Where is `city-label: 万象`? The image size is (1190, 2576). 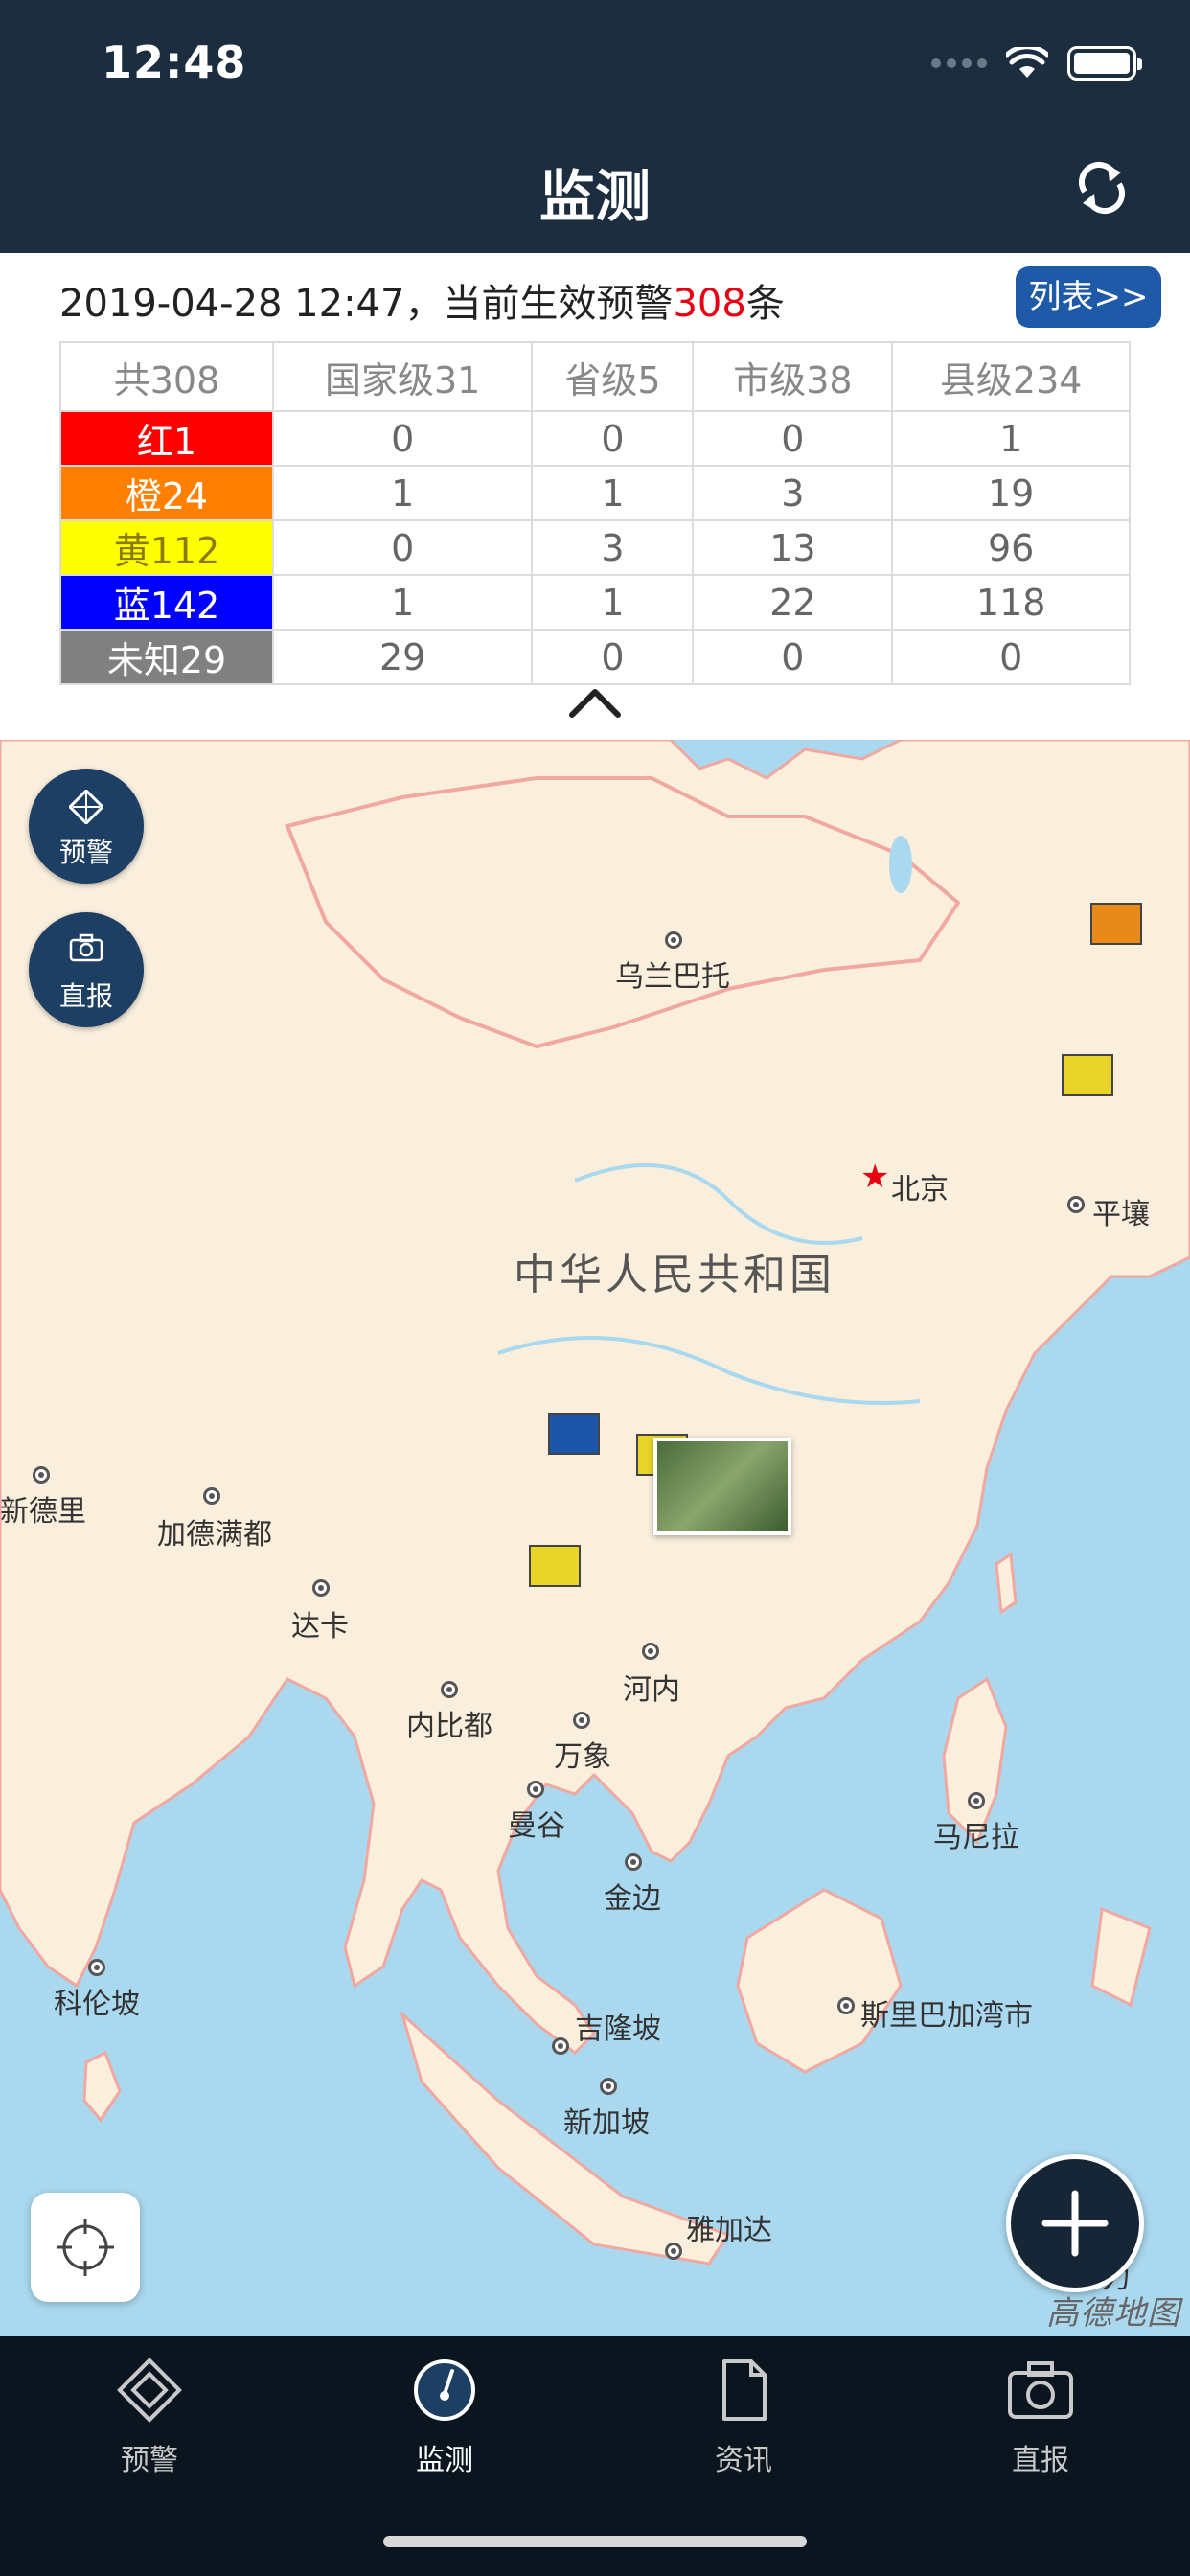 city-label: 万象 is located at coordinates (583, 1757).